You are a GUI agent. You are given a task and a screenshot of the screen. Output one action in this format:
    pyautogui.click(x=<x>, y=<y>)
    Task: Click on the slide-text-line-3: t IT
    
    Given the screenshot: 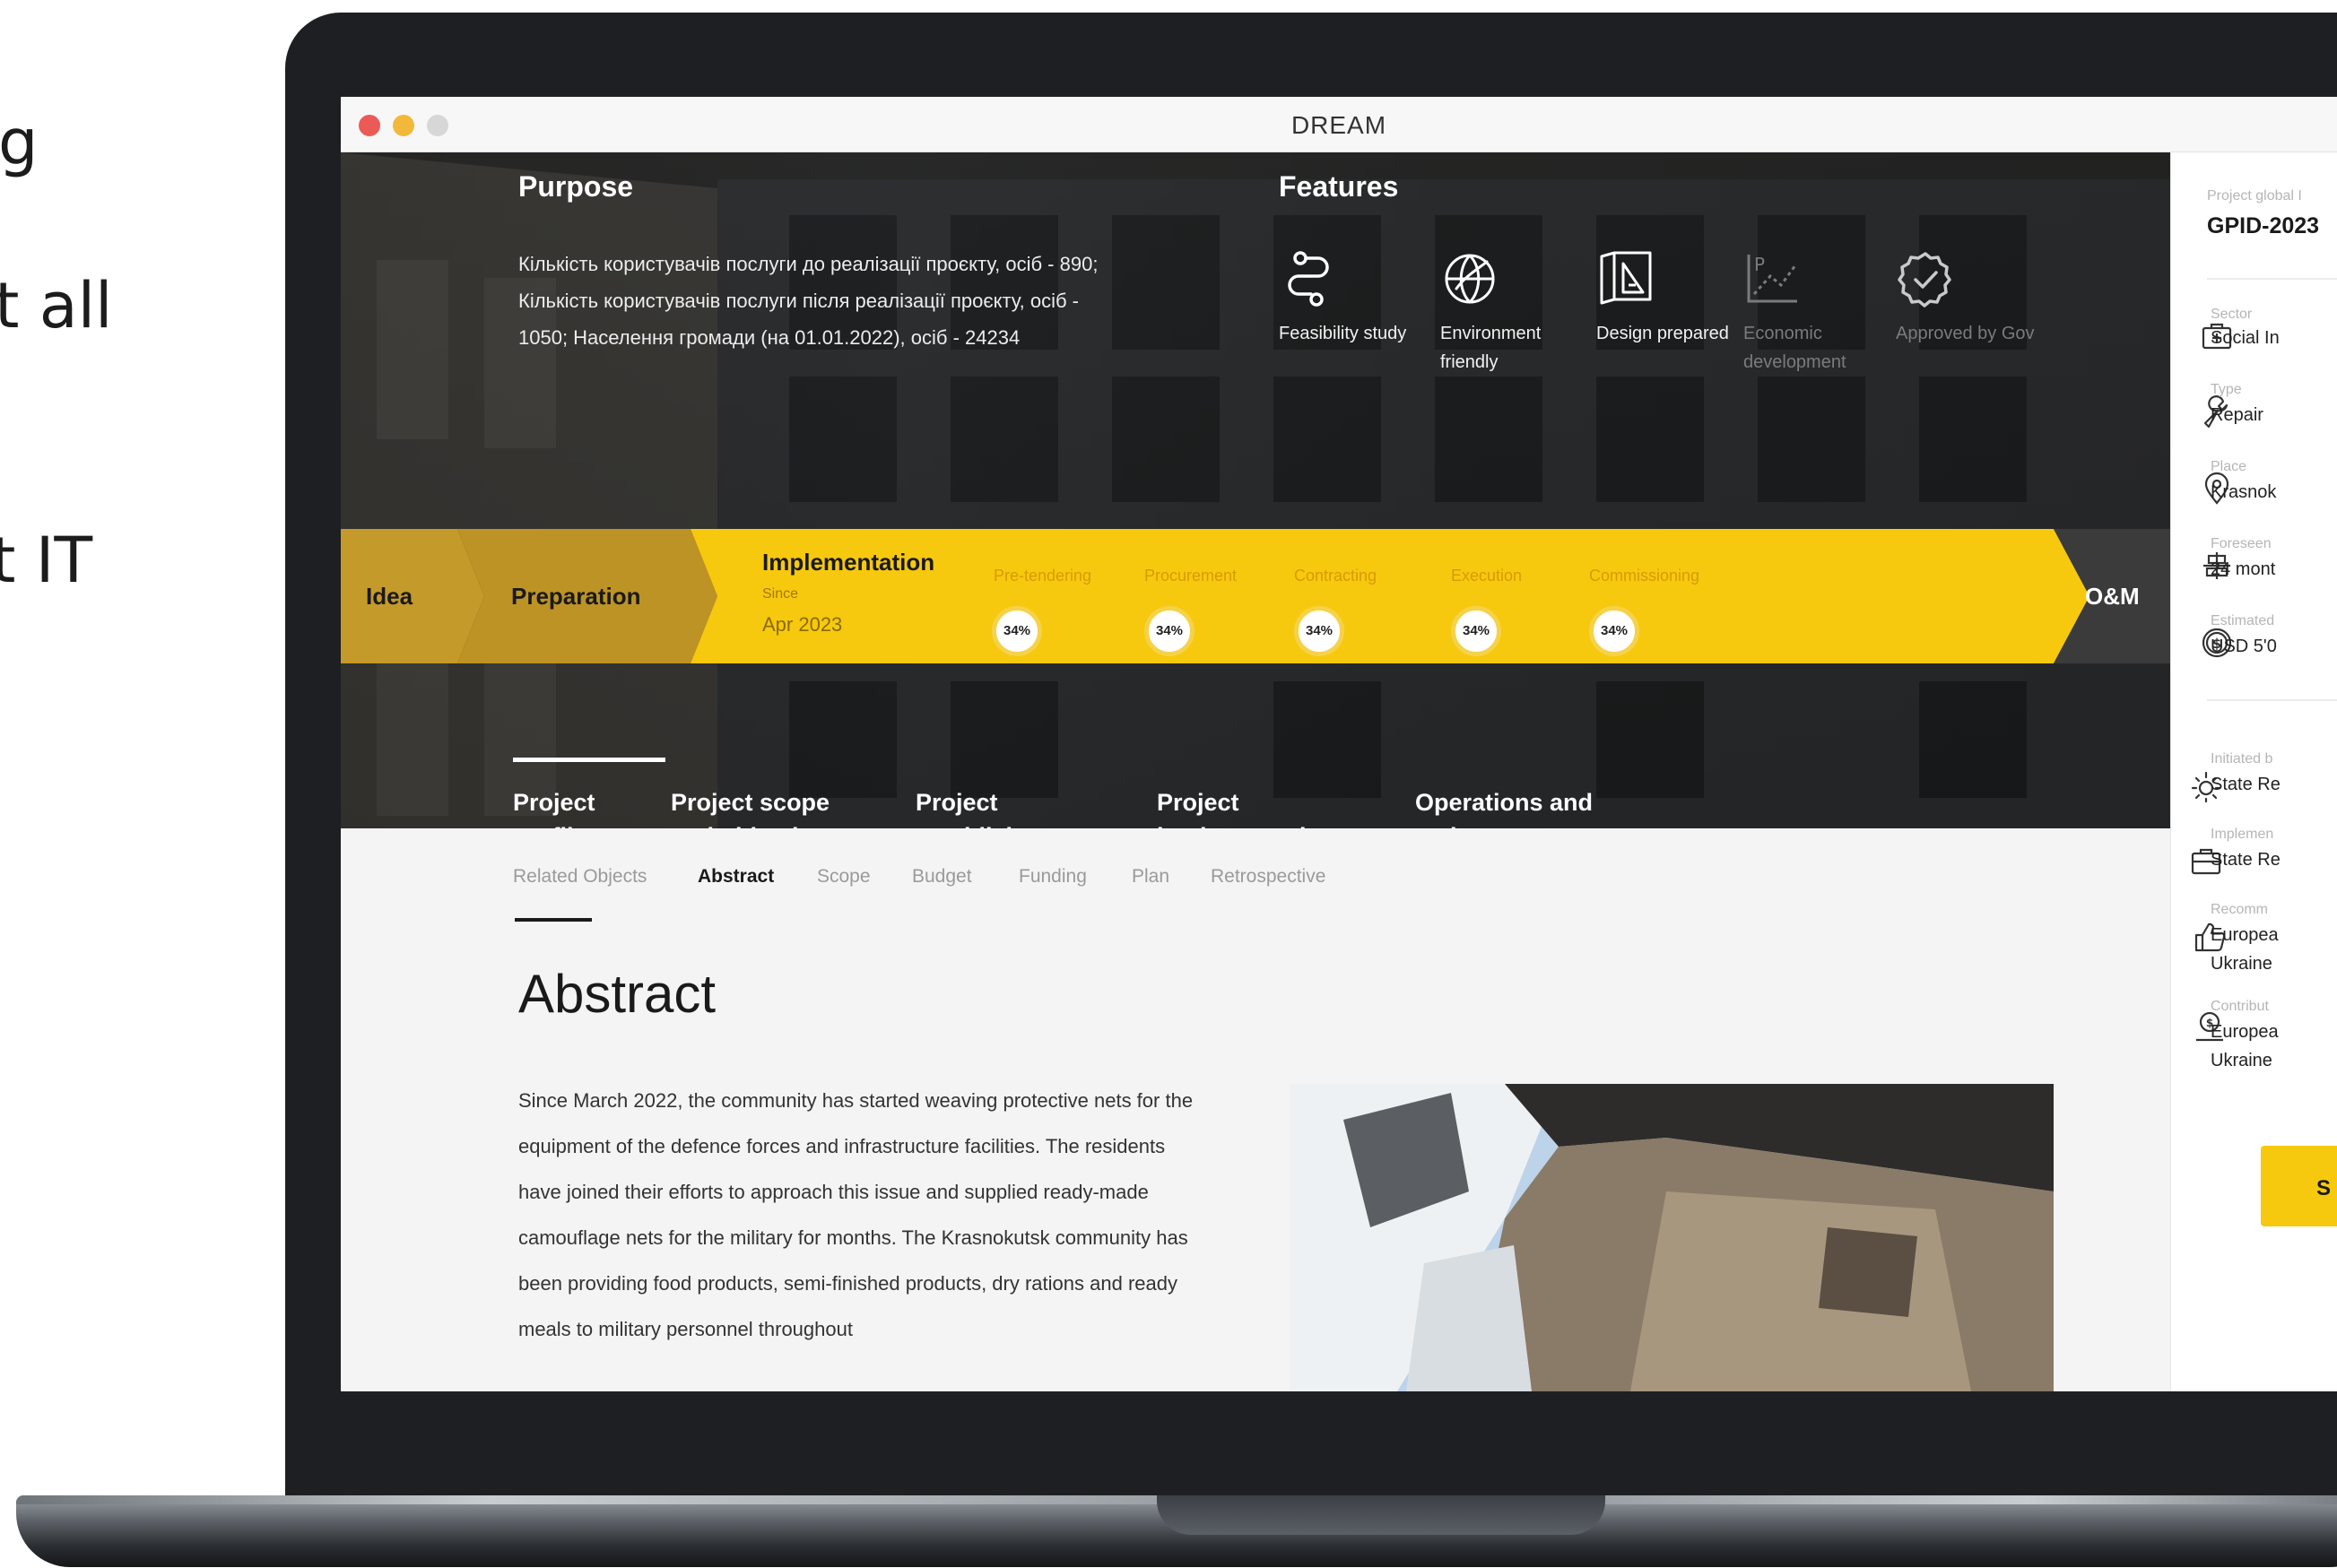 What is the action you would take?
    pyautogui.click(x=46, y=560)
    